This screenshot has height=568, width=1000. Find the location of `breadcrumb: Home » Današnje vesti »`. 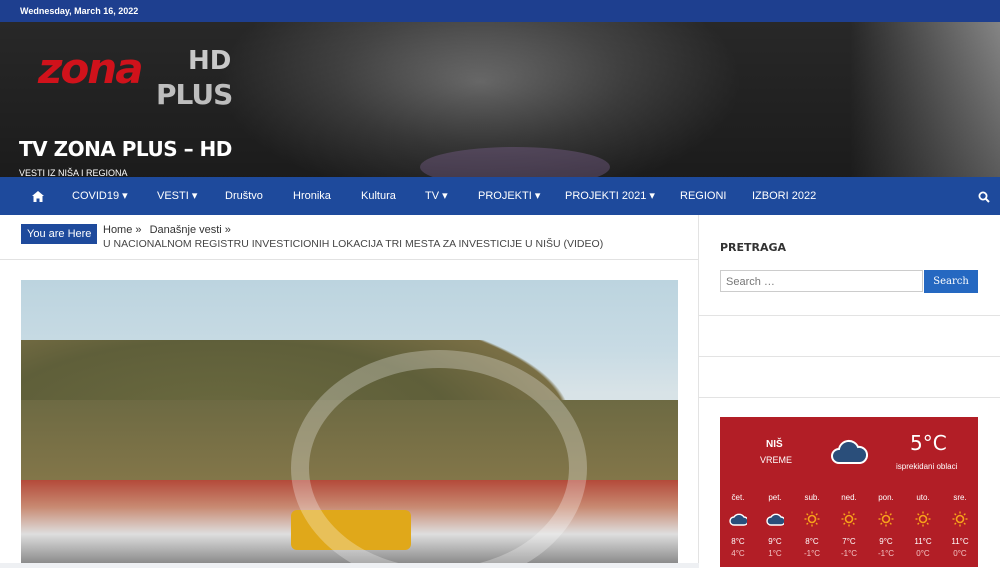

breadcrumb: Home » Današnje vesti » is located at coordinates (169, 230).